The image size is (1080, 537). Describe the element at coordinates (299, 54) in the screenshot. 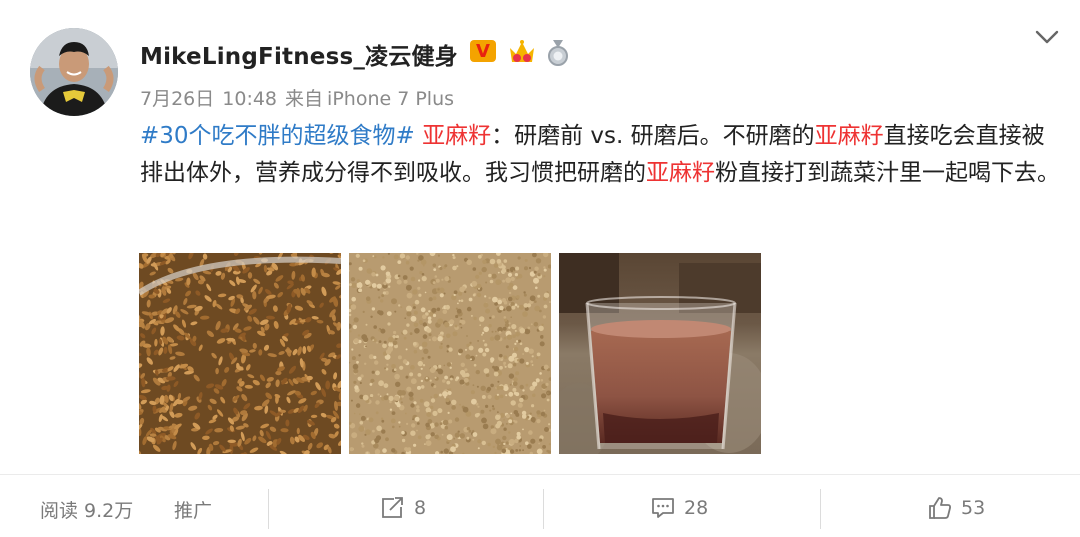

I see `author-name: MikeLingFitness_凌云健身` at that location.